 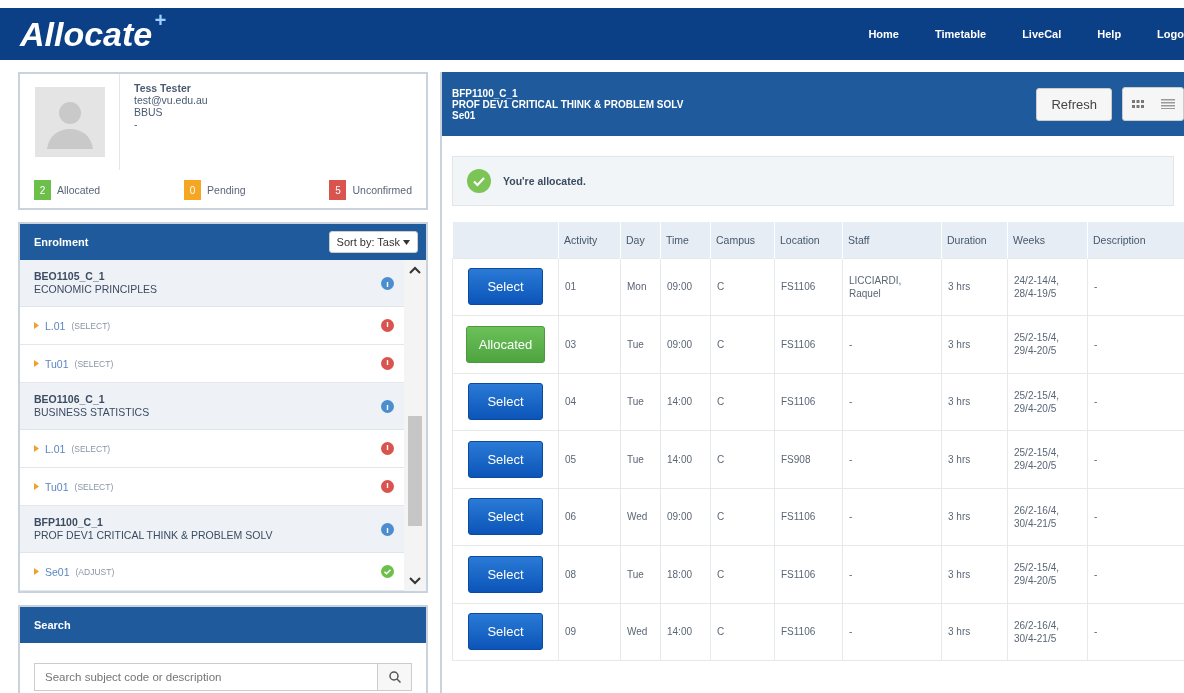 I want to click on table-cell: 01, so click(x=589, y=287).